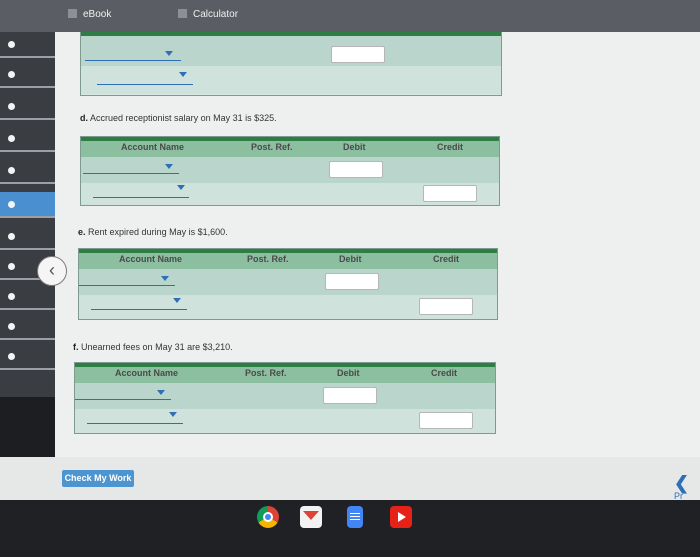 The width and height of the screenshot is (700, 557). I want to click on question-nav-rail, so click(27, 214).